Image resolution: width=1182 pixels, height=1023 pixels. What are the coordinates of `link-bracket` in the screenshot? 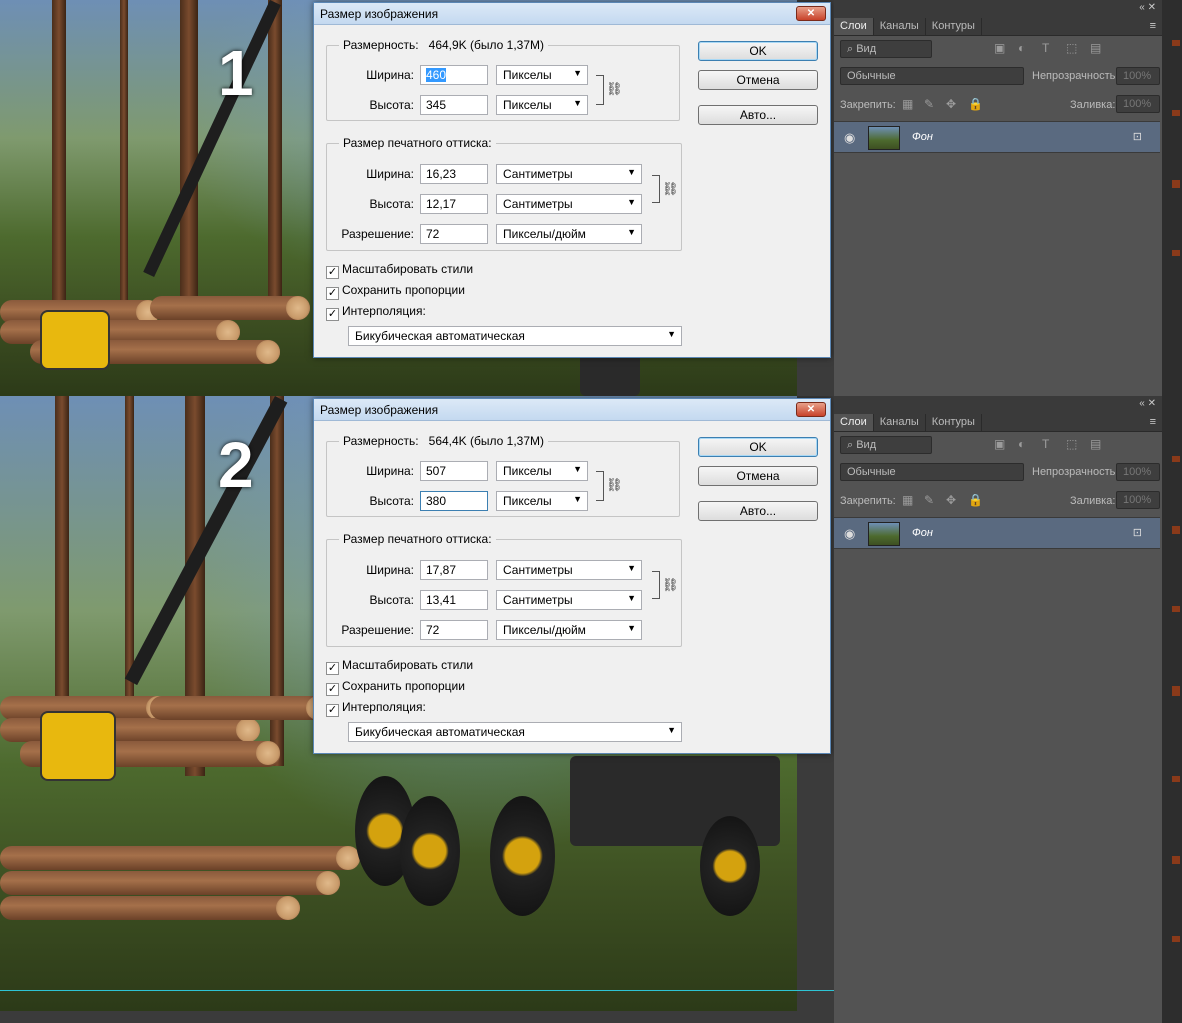 It's located at (600, 90).